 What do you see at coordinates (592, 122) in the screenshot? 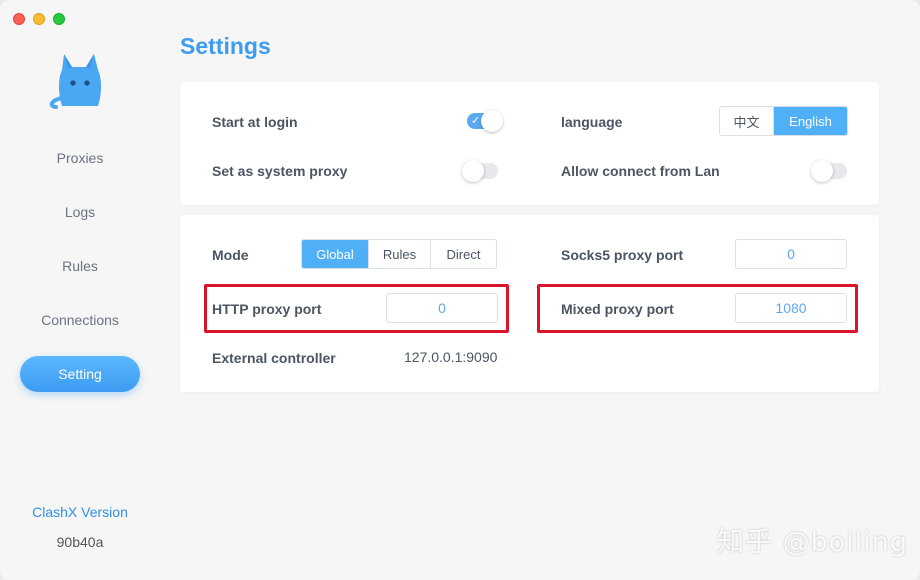
I see `language-label: language` at bounding box center [592, 122].